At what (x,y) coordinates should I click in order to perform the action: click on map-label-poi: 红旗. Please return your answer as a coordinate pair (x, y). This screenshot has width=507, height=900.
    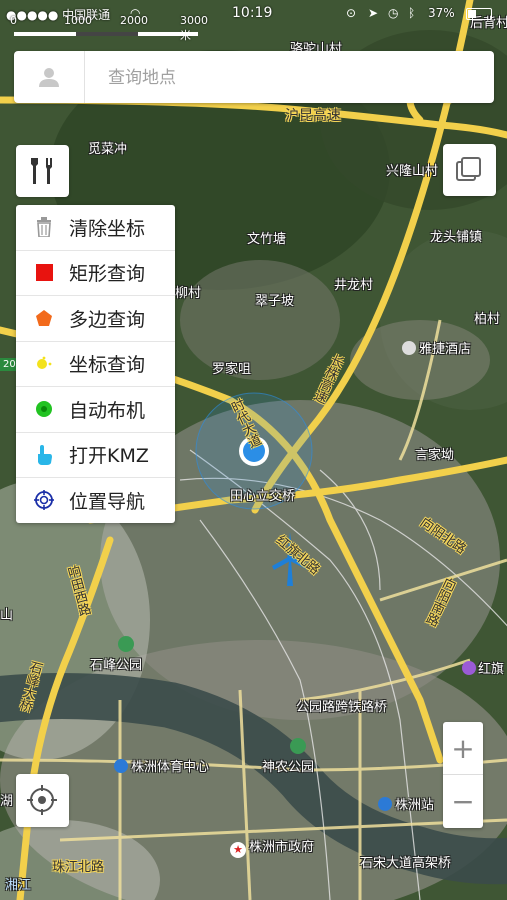
    Looking at the image, I should click on (483, 667).